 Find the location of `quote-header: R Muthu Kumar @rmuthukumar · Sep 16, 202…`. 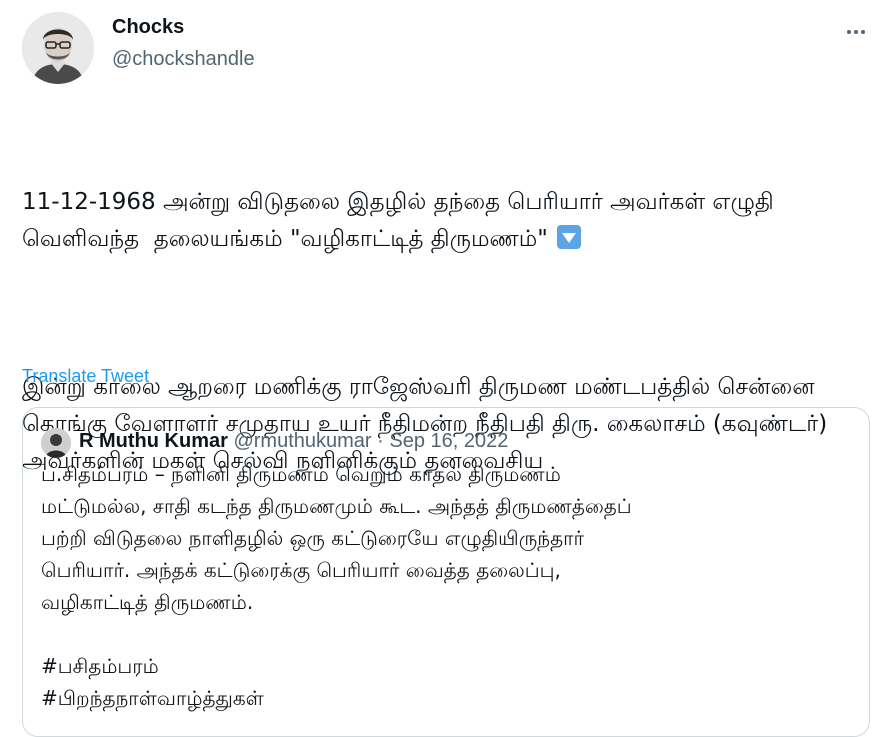

quote-header: R Muthu Kumar @rmuthukumar · Sep 16, 202… is located at coordinates (293, 441).